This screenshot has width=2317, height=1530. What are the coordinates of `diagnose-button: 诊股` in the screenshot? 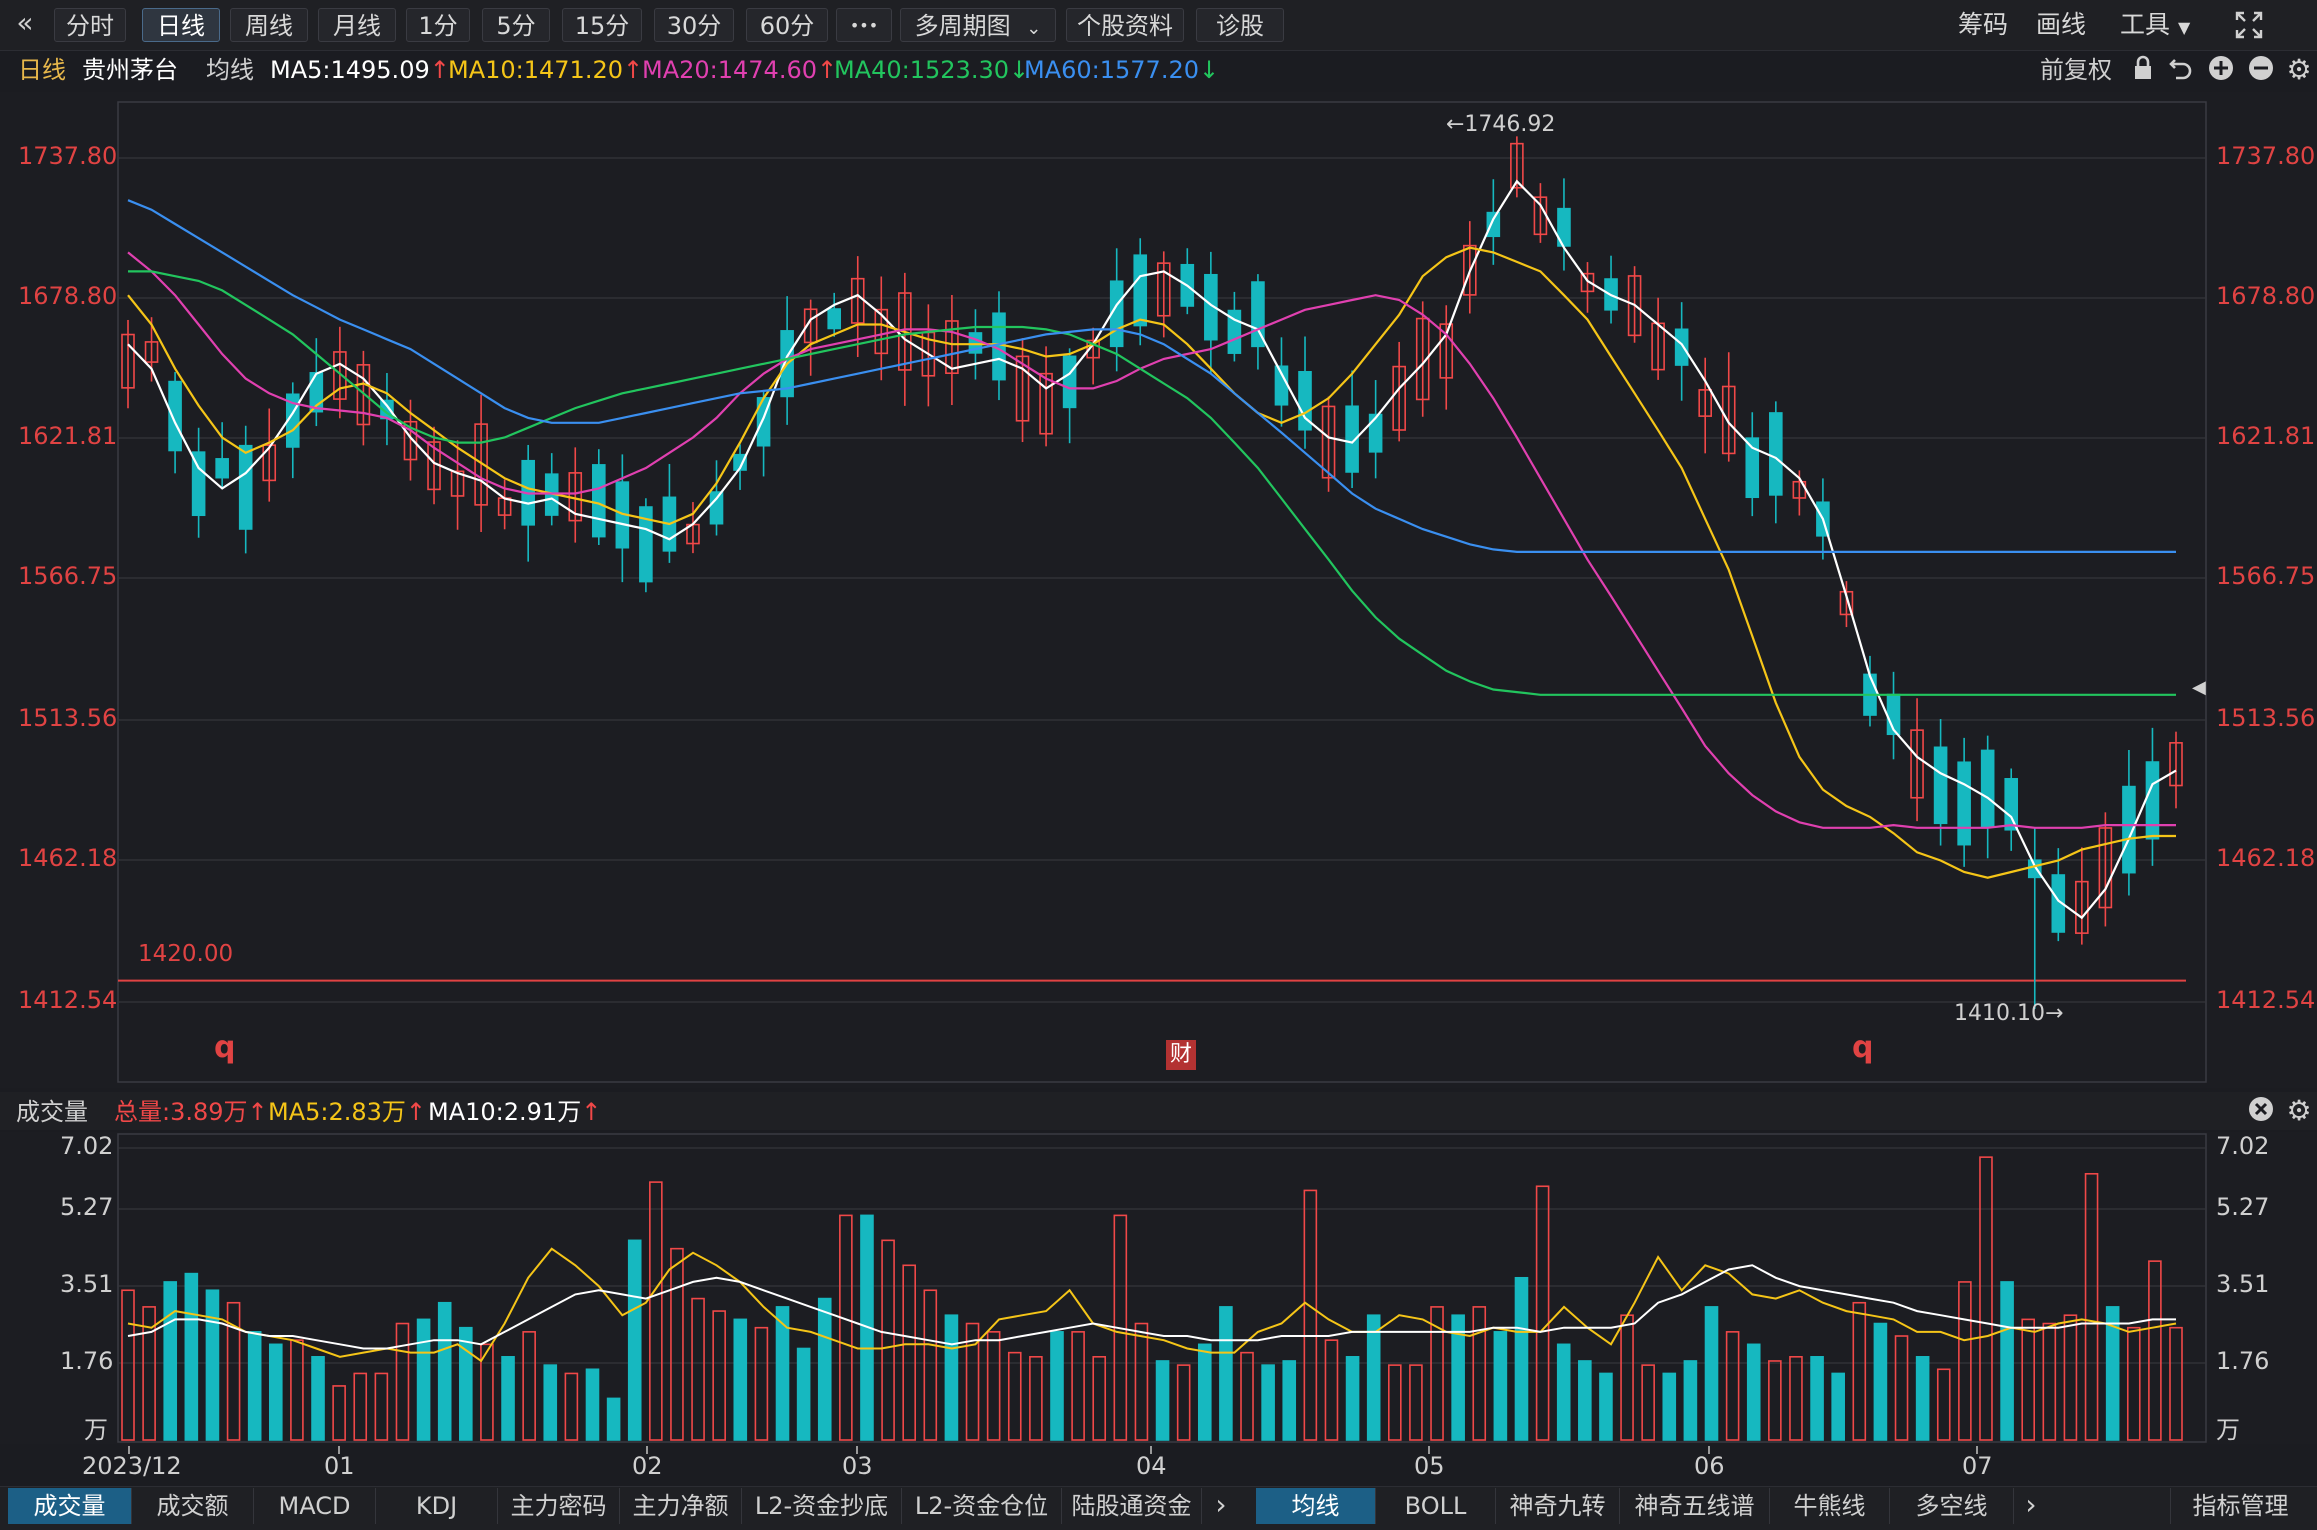 It's located at (1240, 25).